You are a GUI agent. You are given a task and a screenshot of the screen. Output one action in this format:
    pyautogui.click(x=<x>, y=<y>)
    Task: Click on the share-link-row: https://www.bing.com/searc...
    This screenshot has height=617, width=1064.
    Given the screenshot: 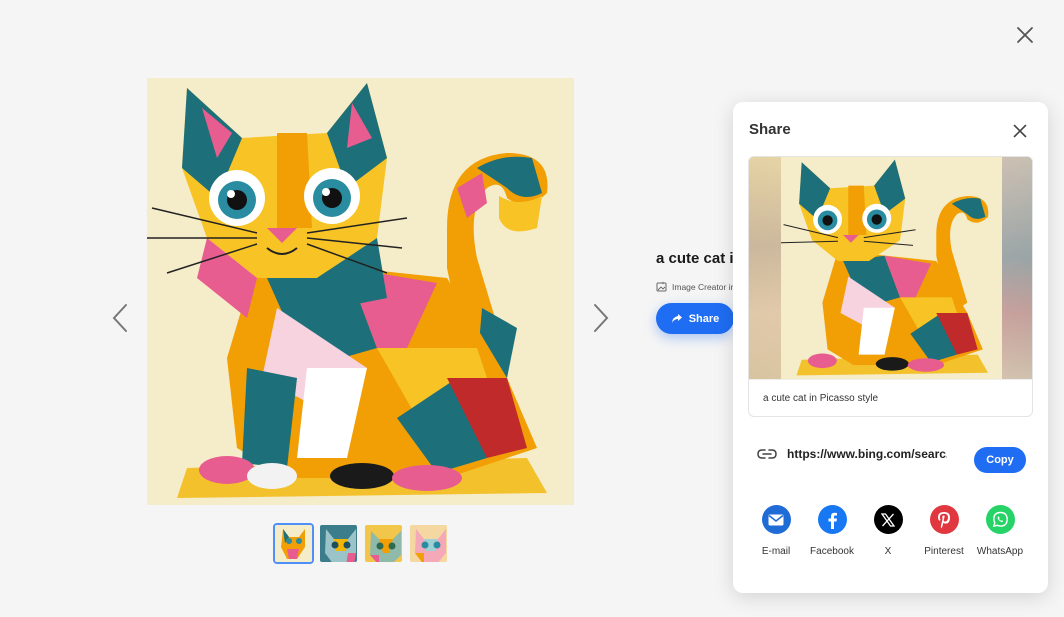 What is the action you would take?
    pyautogui.click(x=852, y=454)
    